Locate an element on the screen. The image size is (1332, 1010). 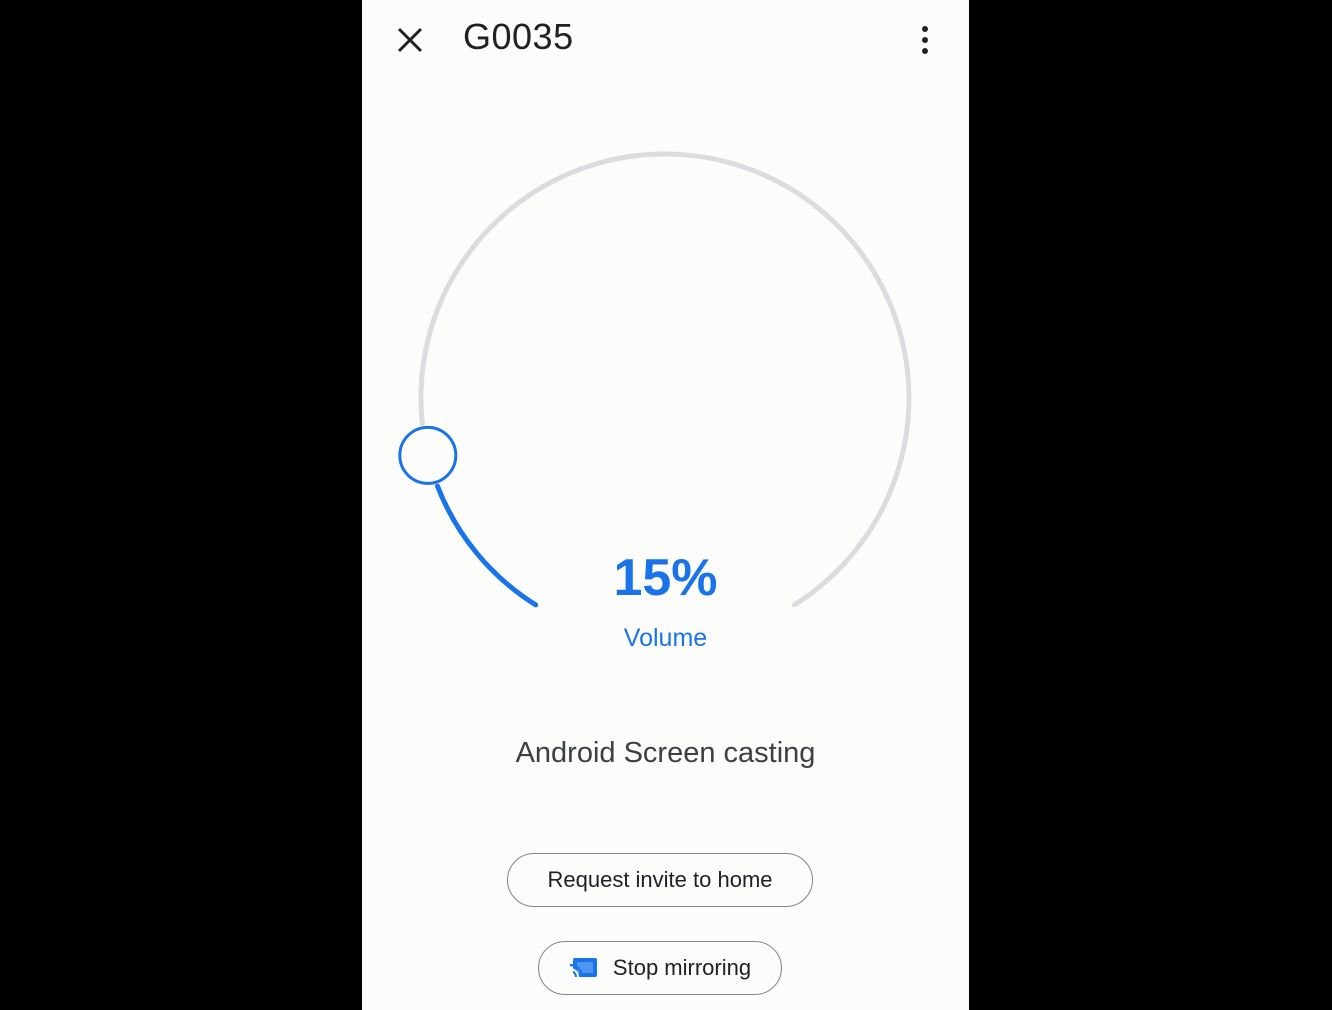
volume-slider-handle is located at coordinates (428, 455).